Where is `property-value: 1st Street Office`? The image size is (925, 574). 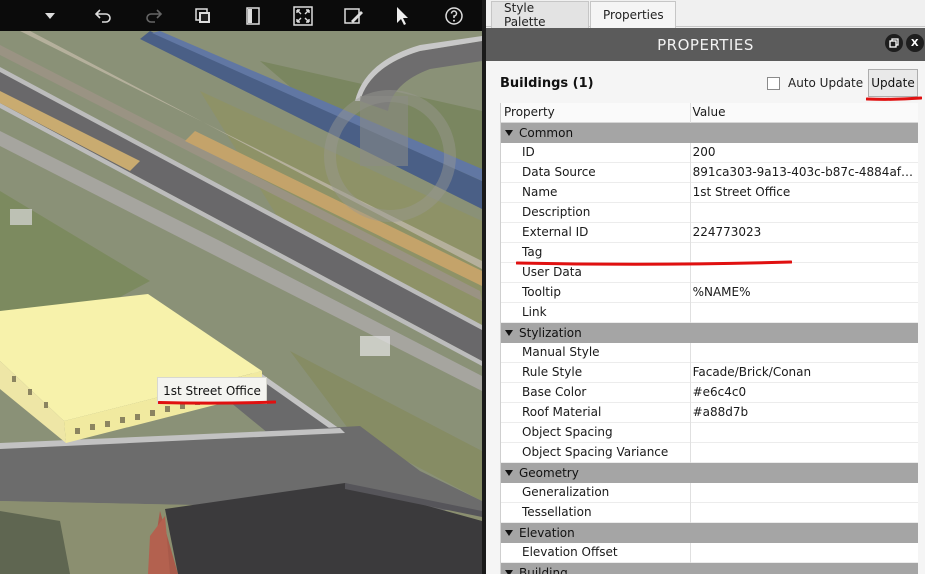 property-value: 1st Street Office is located at coordinates (804, 193).